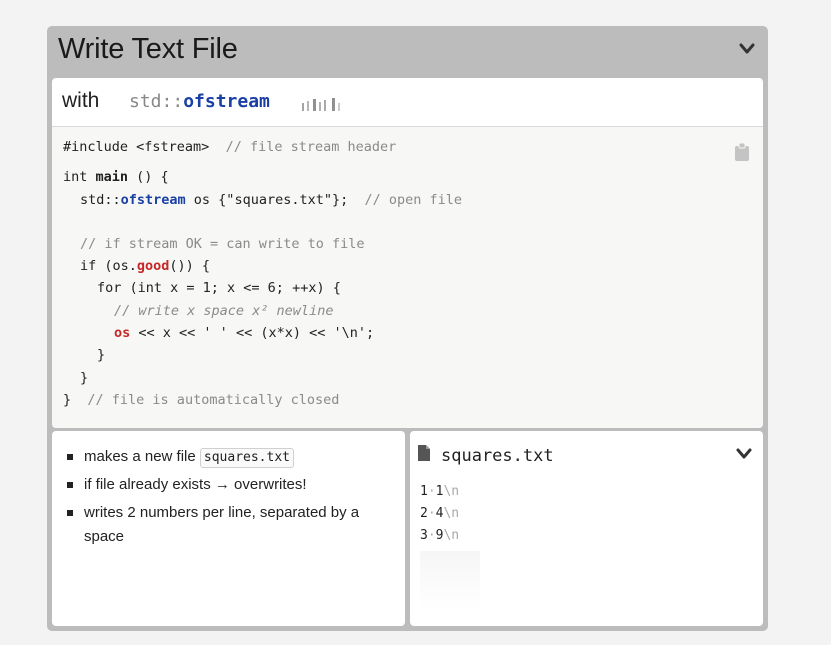  Describe the element at coordinates (101, 355) in the screenshot. I see `code-line-9: }` at that location.